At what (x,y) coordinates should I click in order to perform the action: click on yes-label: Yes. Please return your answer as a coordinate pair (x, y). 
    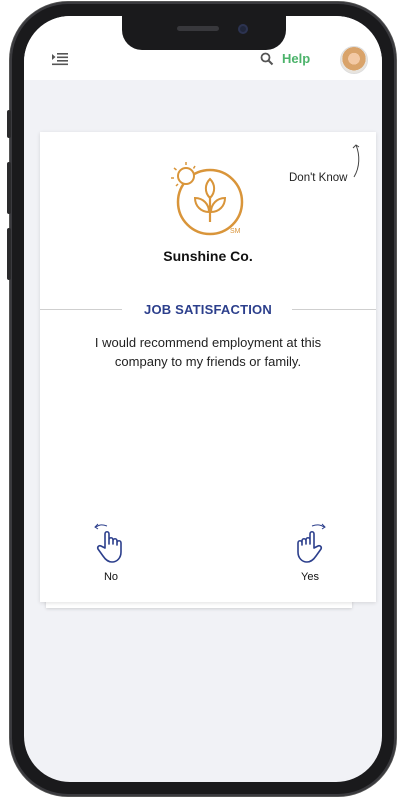
    Looking at the image, I should click on (310, 577).